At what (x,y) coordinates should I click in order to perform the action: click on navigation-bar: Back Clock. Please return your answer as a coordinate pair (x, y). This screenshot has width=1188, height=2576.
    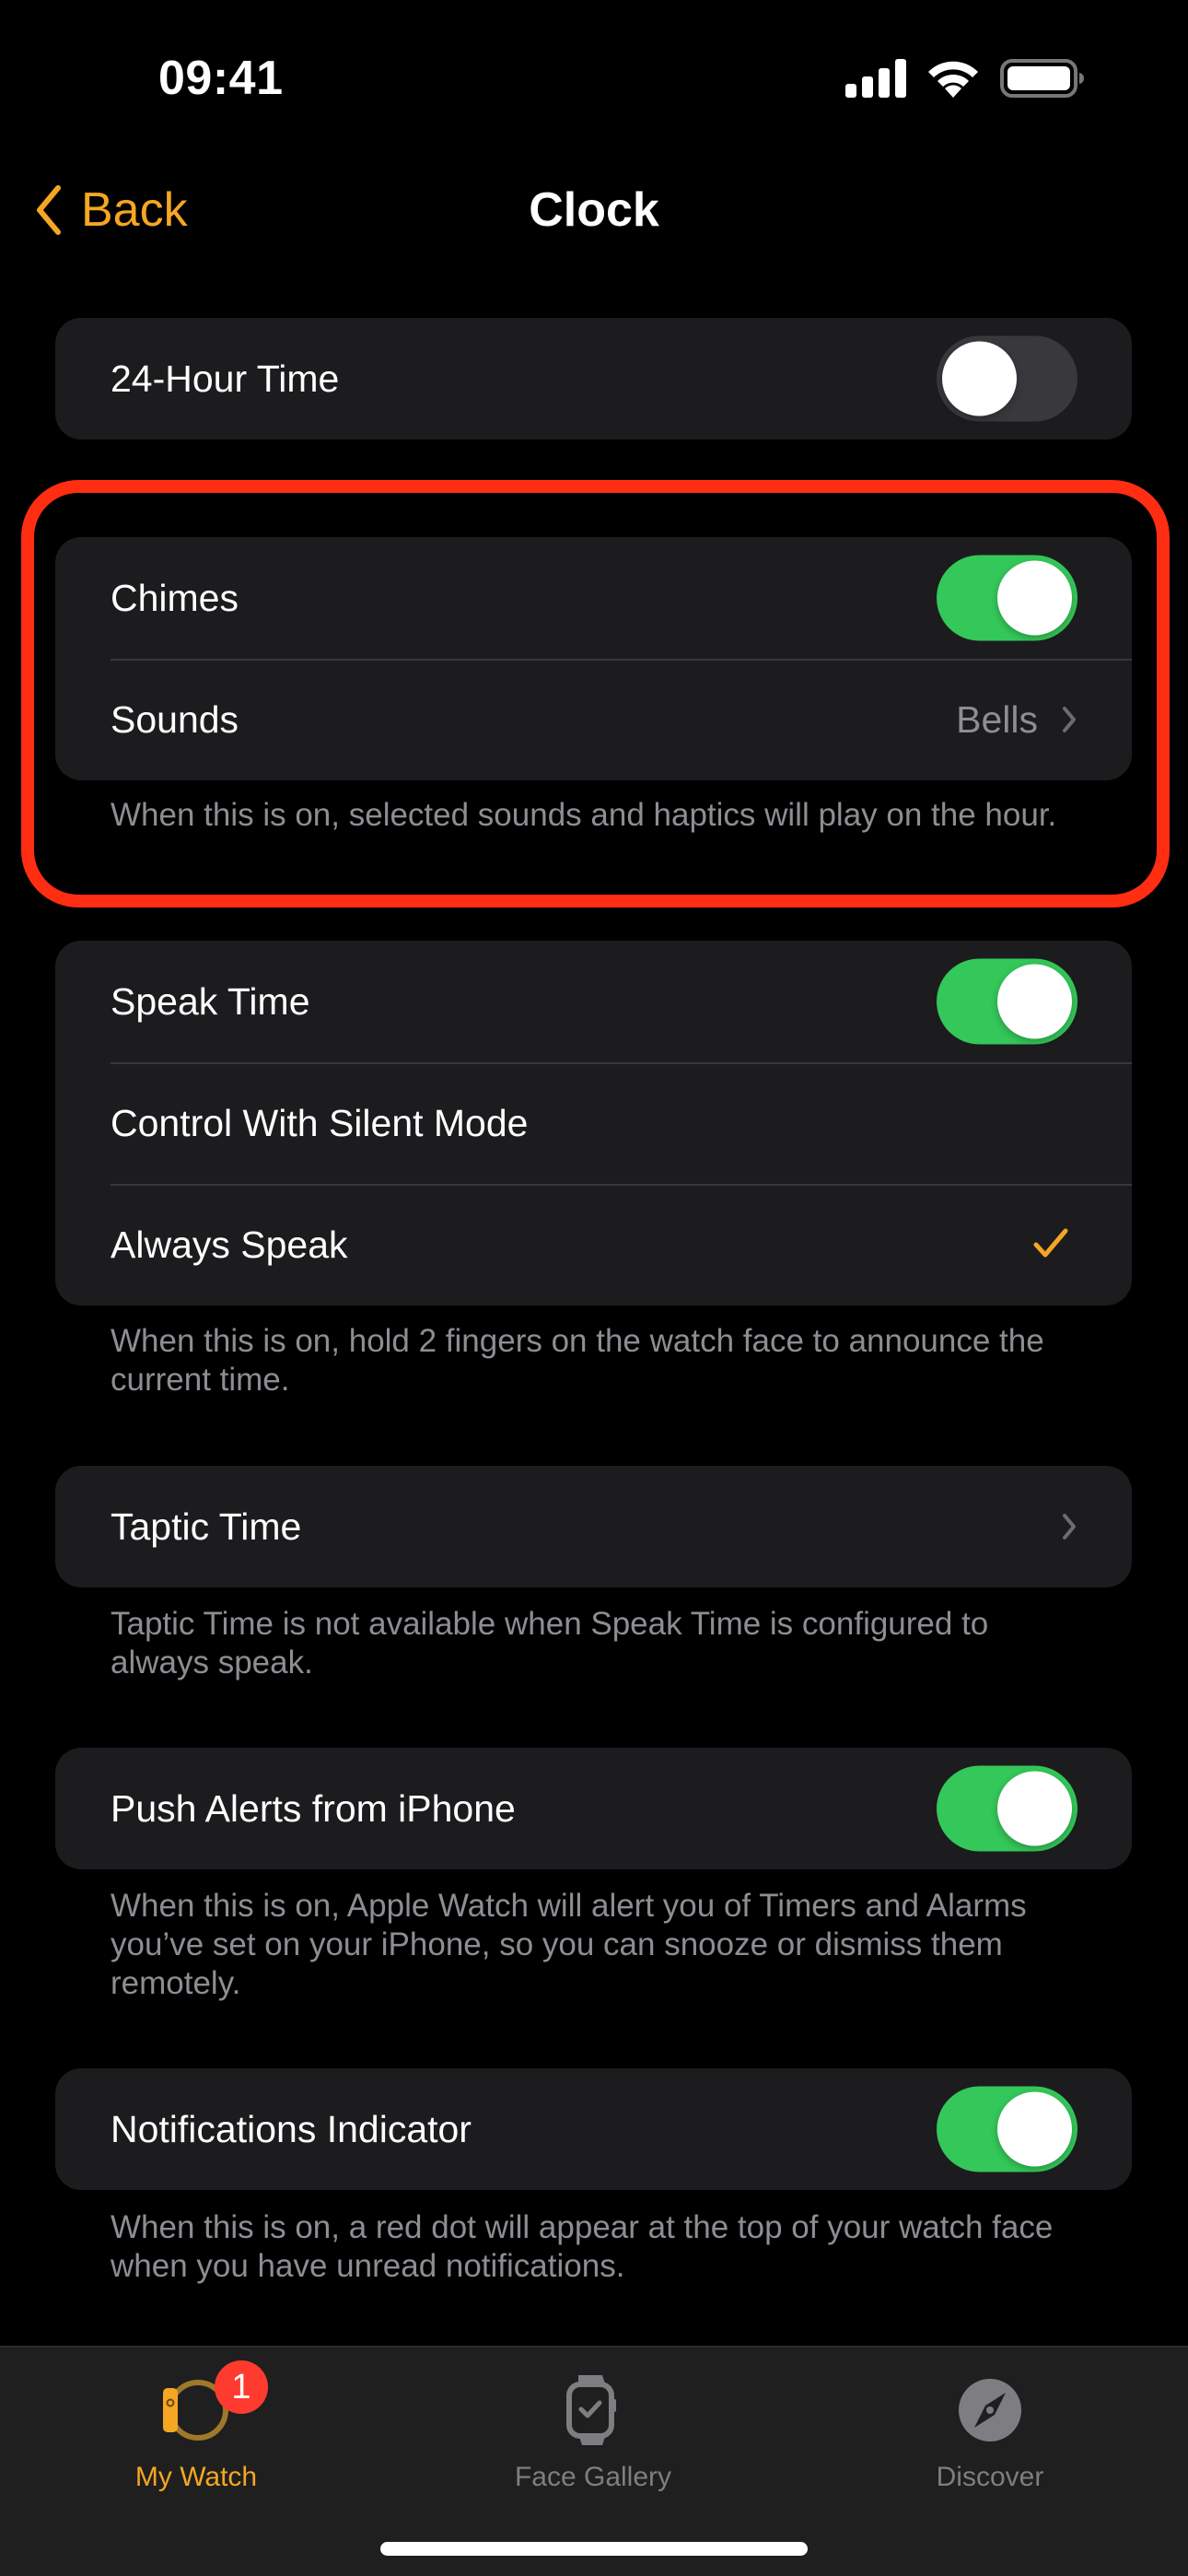
    Looking at the image, I should click on (594, 210).